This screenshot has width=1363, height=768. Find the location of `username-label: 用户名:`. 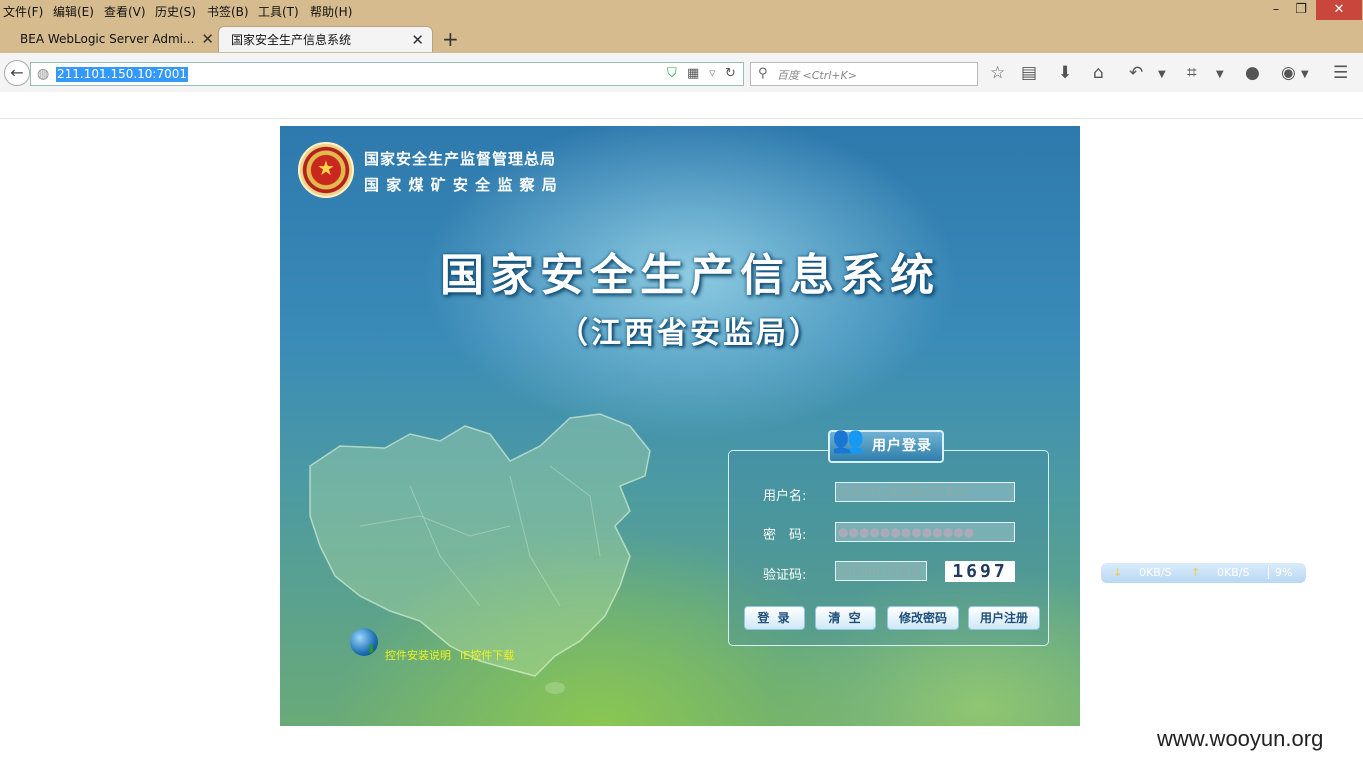

username-label: 用户名: is located at coordinates (785, 496).